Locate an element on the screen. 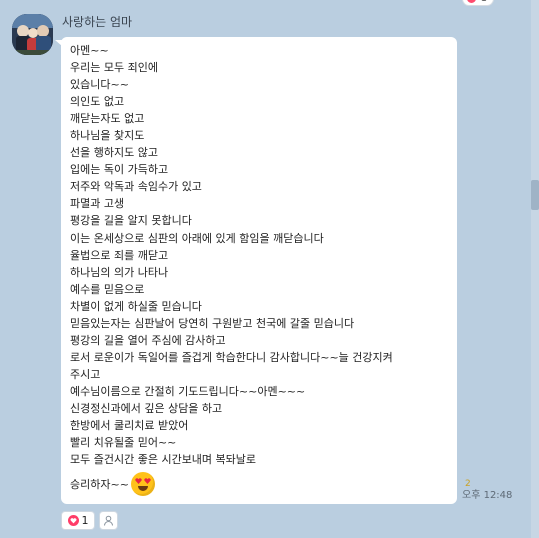 The height and width of the screenshot is (538, 539). message-line: 아멘~~ is located at coordinates (89, 50).